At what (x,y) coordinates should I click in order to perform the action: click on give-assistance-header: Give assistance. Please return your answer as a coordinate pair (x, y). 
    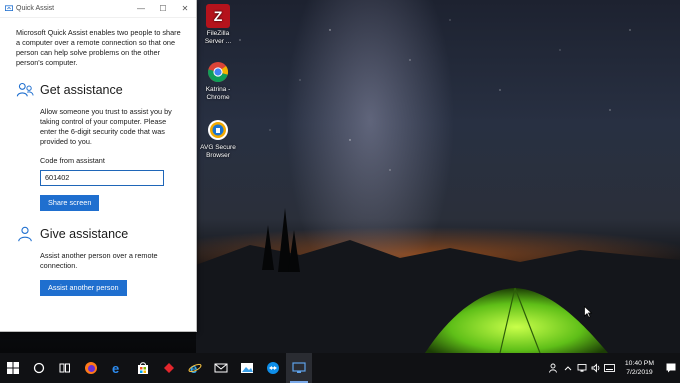
    Looking at the image, I should click on (99, 234).